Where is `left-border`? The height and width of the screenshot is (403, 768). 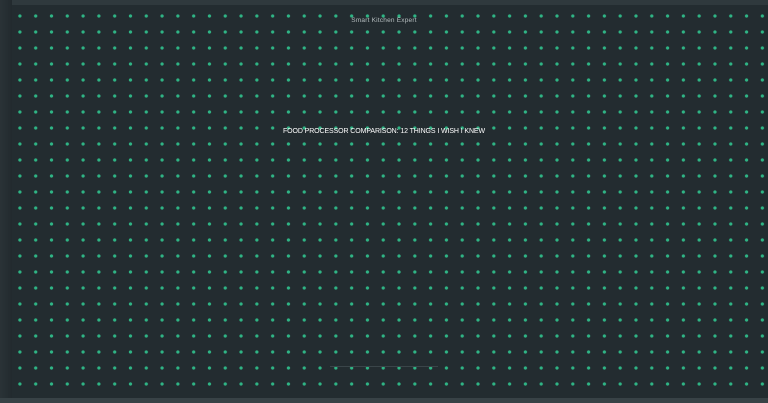 left-border is located at coordinates (6, 201).